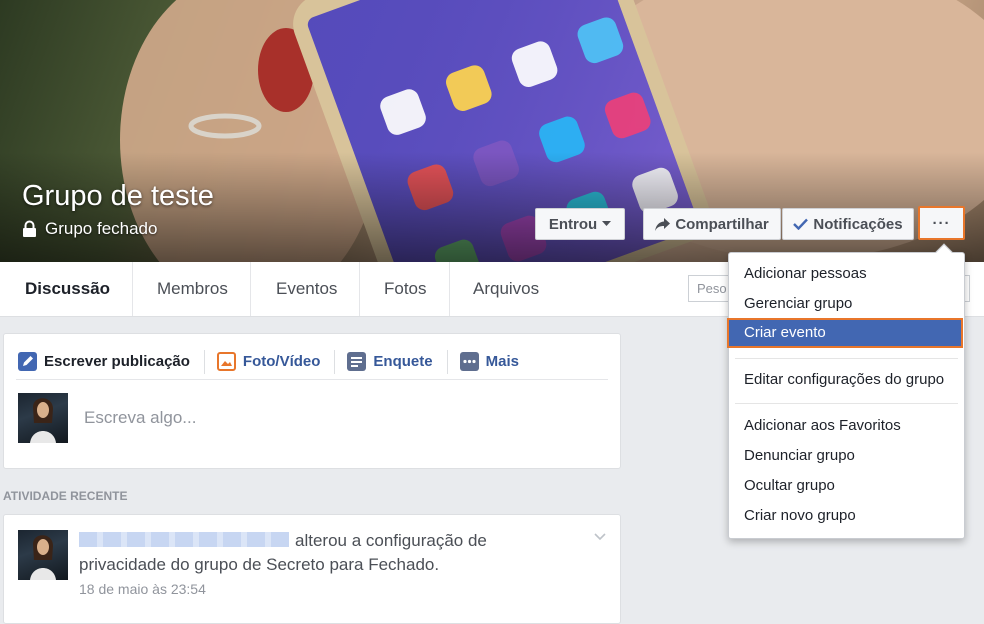 The width and height of the screenshot is (984, 624). I want to click on tab-discussion: Discussão, so click(68, 289).